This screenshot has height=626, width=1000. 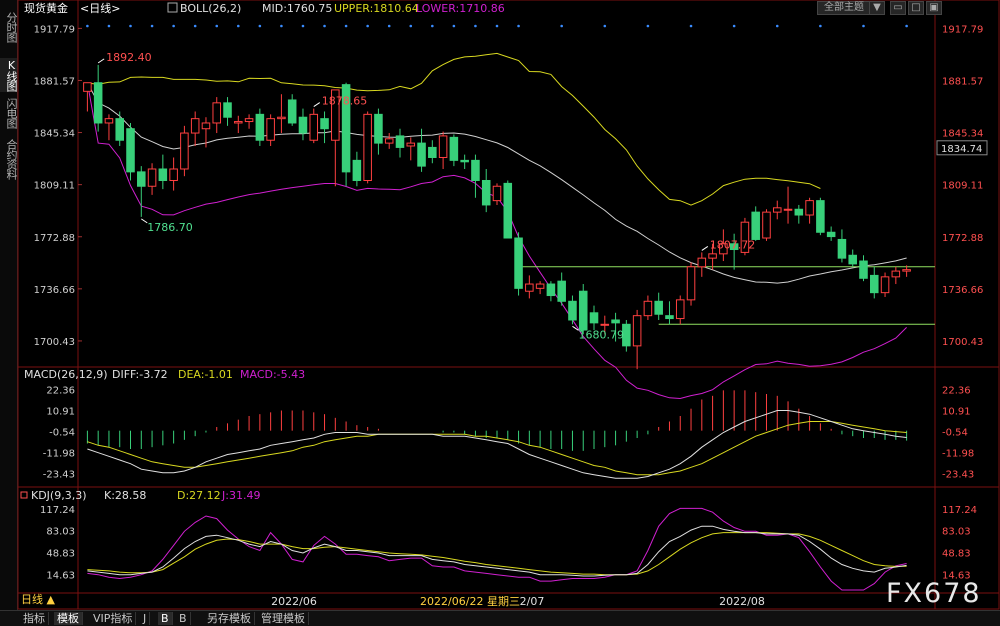 What do you see at coordinates (500, 609) in the screenshot?
I see `bottom-toolbar: 日线 ▲ 指标 模板 VIP指标 J B B 另存模板 管理模板` at bounding box center [500, 609].